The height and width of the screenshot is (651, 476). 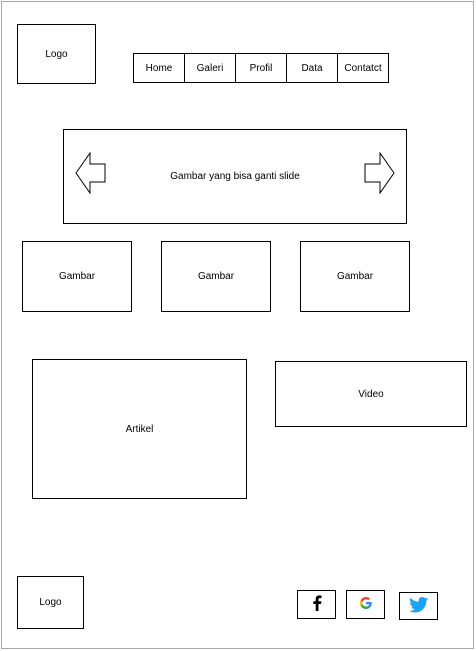 I want to click on facebook-button, so click(x=316, y=604).